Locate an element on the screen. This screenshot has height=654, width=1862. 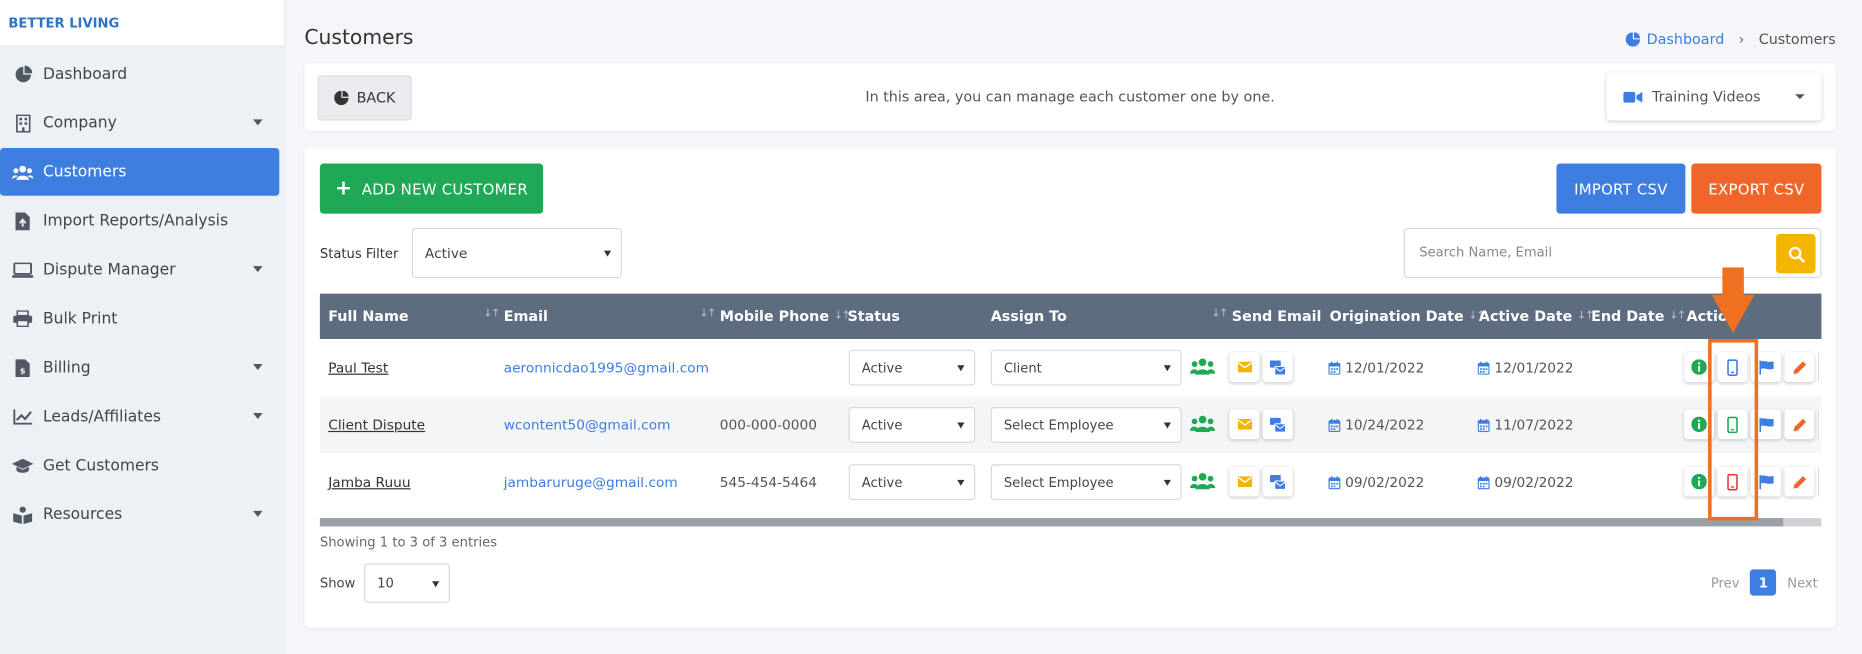
sidebar-item-customers: Customers is located at coordinates (140, 172).